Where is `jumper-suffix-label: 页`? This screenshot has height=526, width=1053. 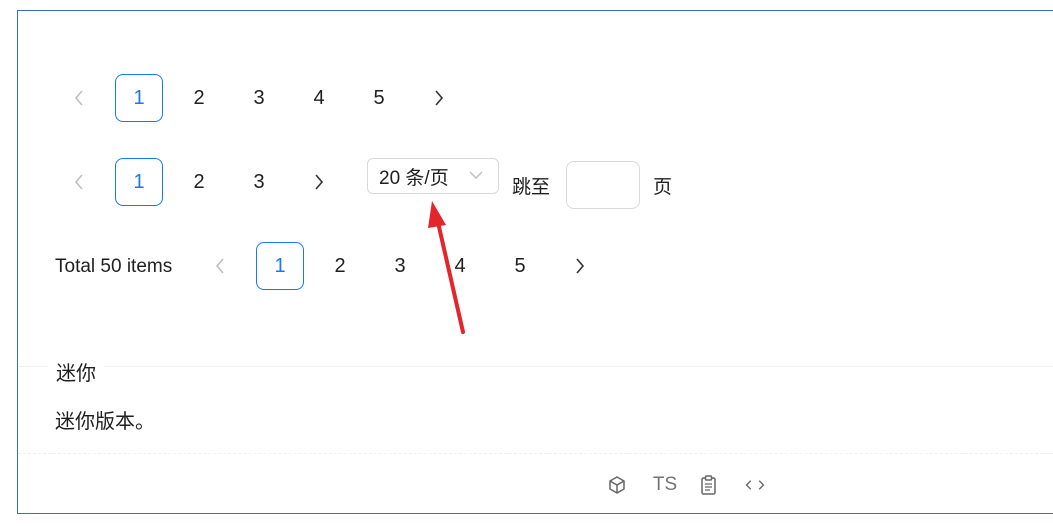 jumper-suffix-label: 页 is located at coordinates (663, 187).